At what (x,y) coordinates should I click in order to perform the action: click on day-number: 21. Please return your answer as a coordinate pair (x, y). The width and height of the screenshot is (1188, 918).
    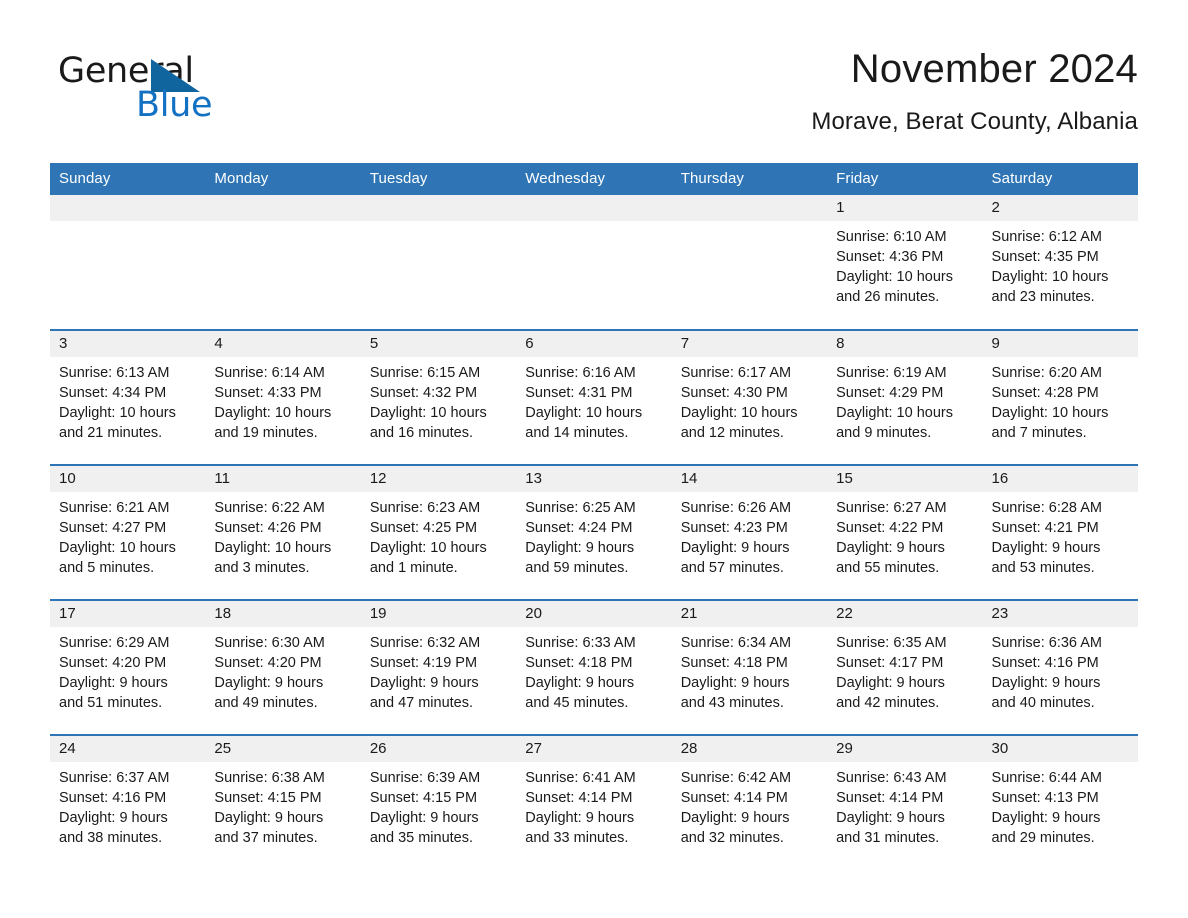
    Looking at the image, I should click on (749, 614).